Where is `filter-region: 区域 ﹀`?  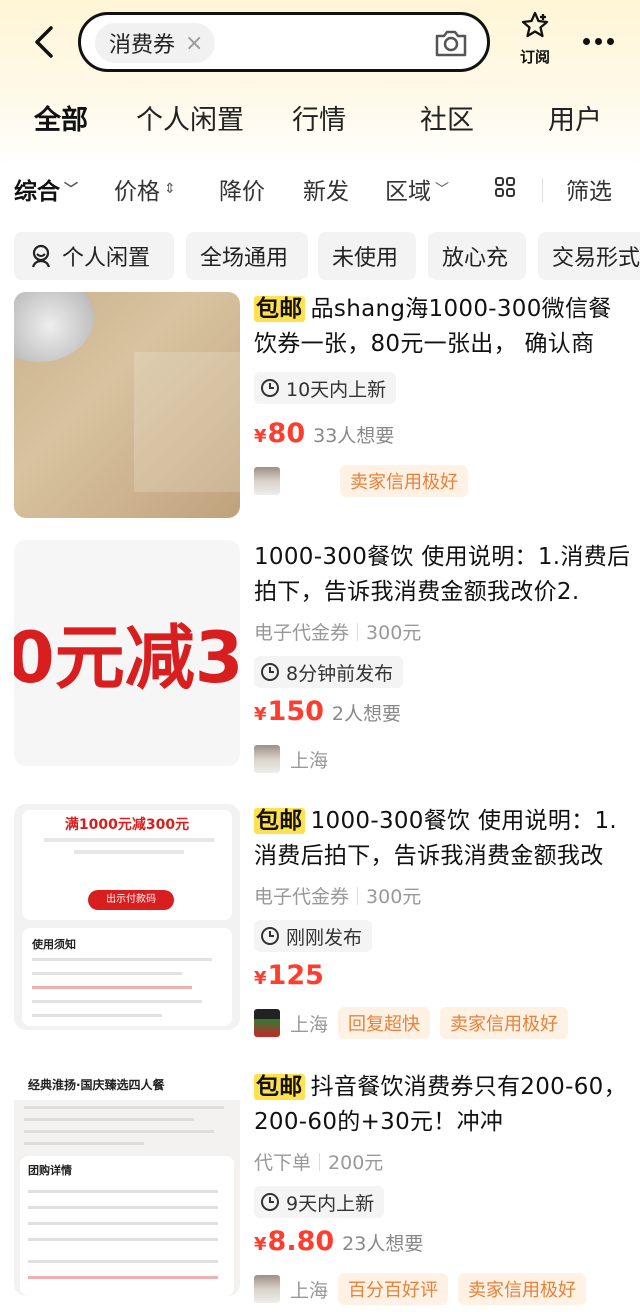 filter-region: 区域 ﹀ is located at coordinates (417, 189).